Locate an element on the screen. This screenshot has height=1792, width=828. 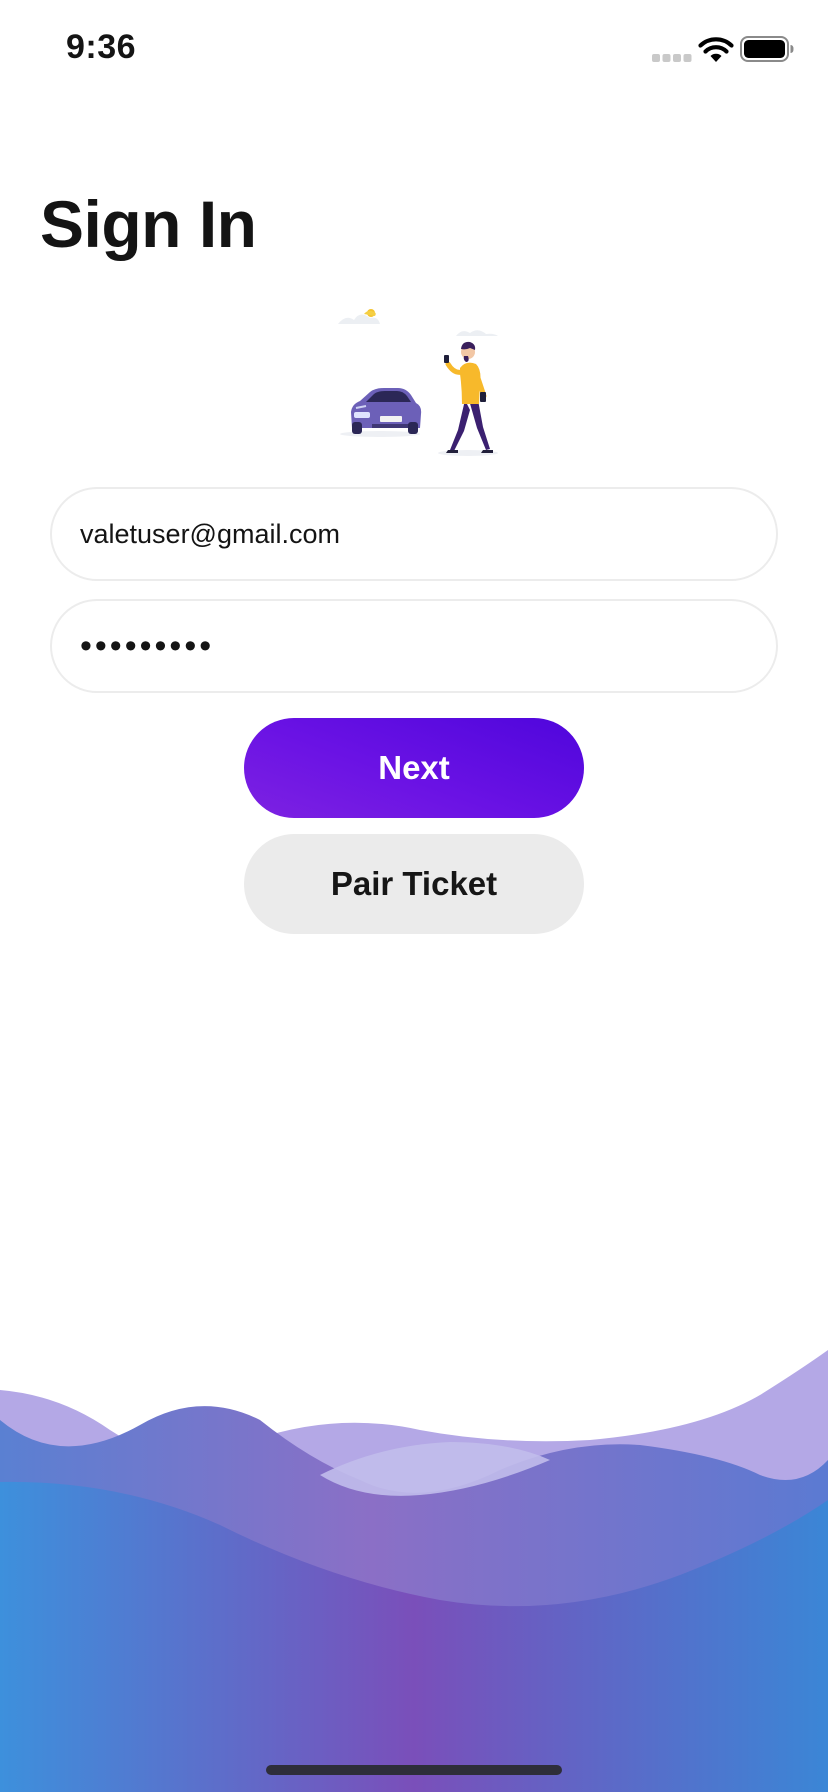
car-and-person-illustration is located at coordinates (418, 382).